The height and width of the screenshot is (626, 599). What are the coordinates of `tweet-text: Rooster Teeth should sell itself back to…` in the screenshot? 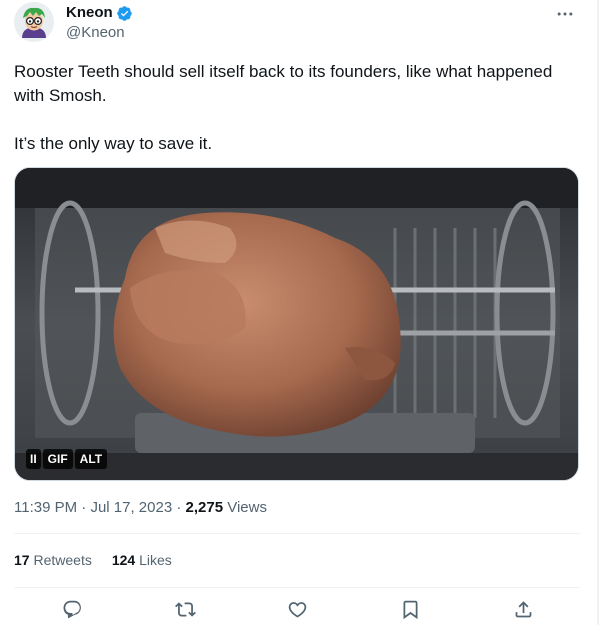 It's located at (299, 108).